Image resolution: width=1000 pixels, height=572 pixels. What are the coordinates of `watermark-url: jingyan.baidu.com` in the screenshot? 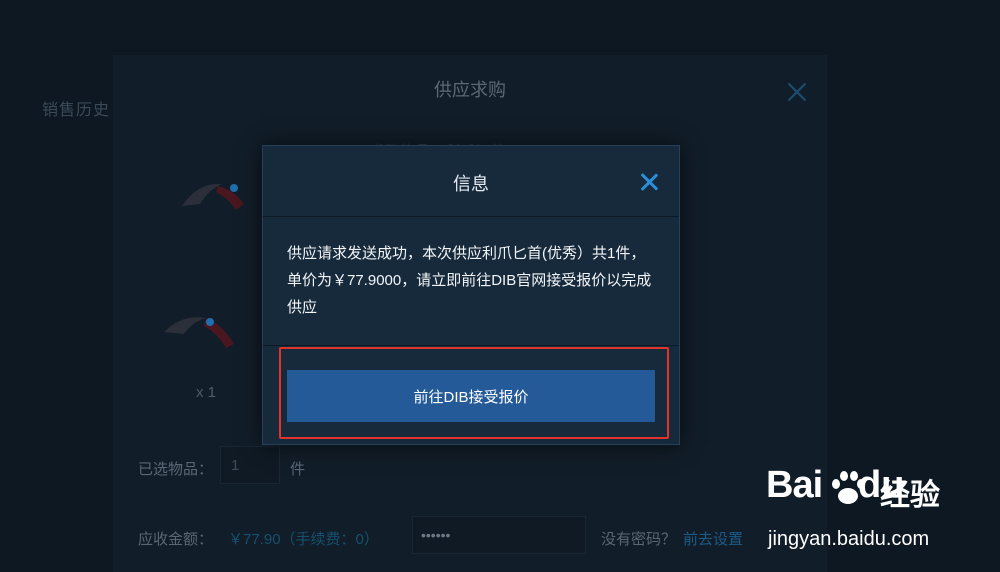 It's located at (849, 539).